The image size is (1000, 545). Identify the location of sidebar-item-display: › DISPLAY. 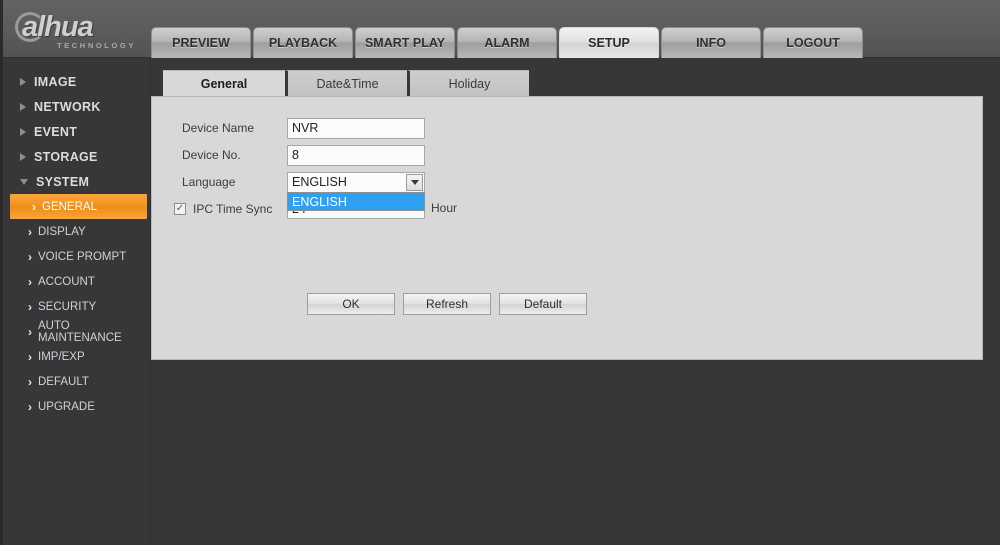
(78, 231).